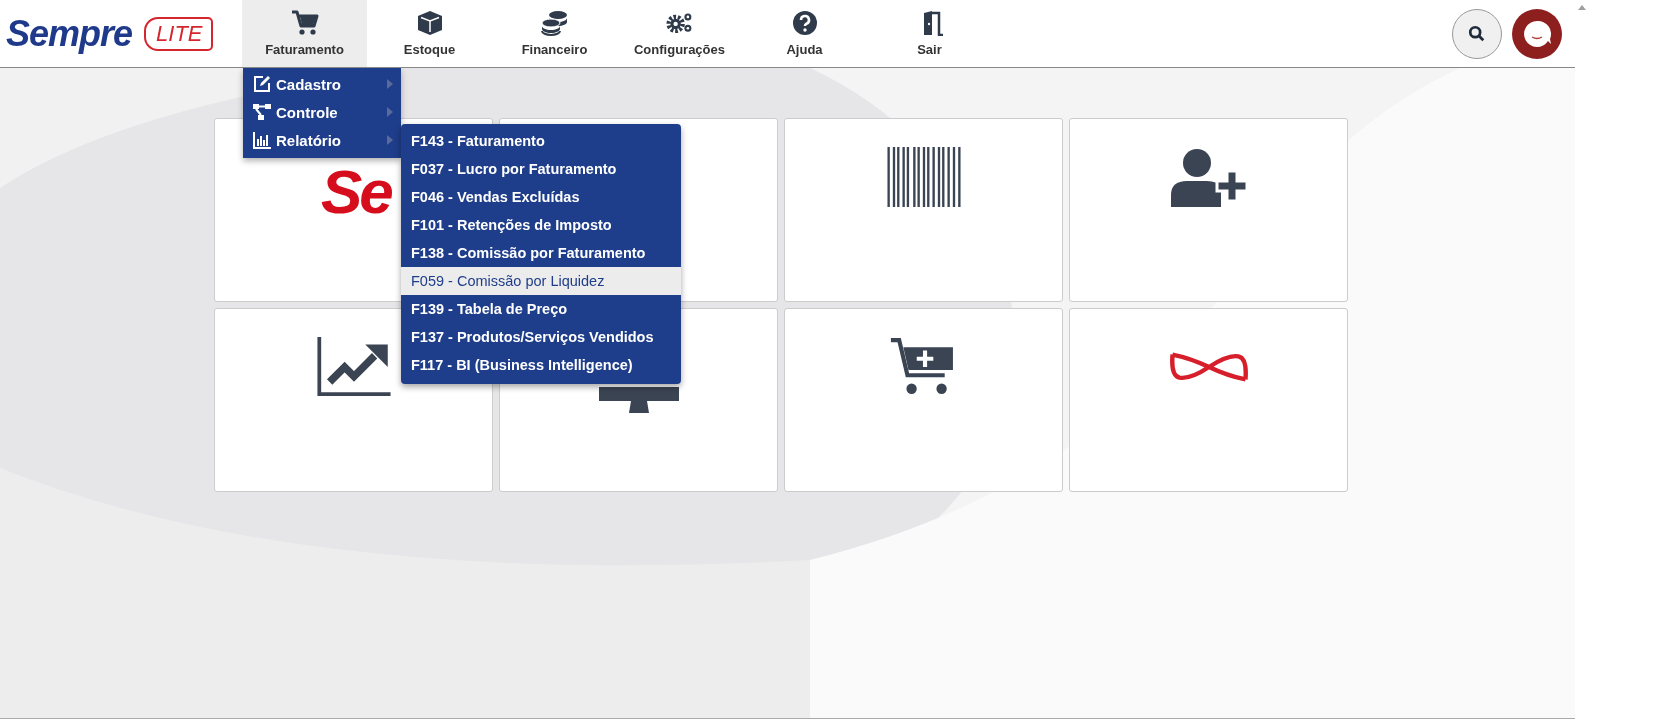 This screenshot has height=719, width=1679. I want to click on scroll-up-arrow-icon, so click(1581, 7).